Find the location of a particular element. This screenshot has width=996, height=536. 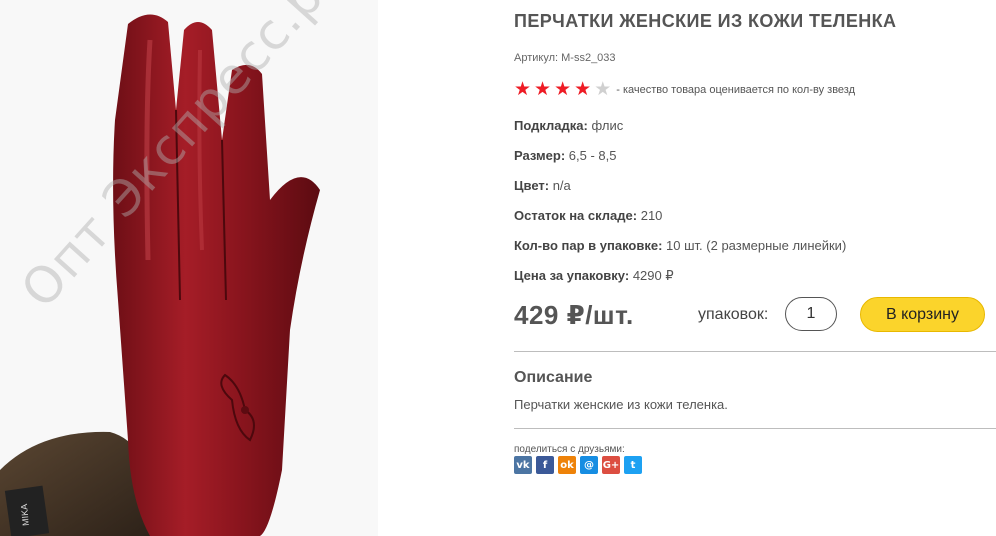

attr-value: 210 is located at coordinates (651, 215).